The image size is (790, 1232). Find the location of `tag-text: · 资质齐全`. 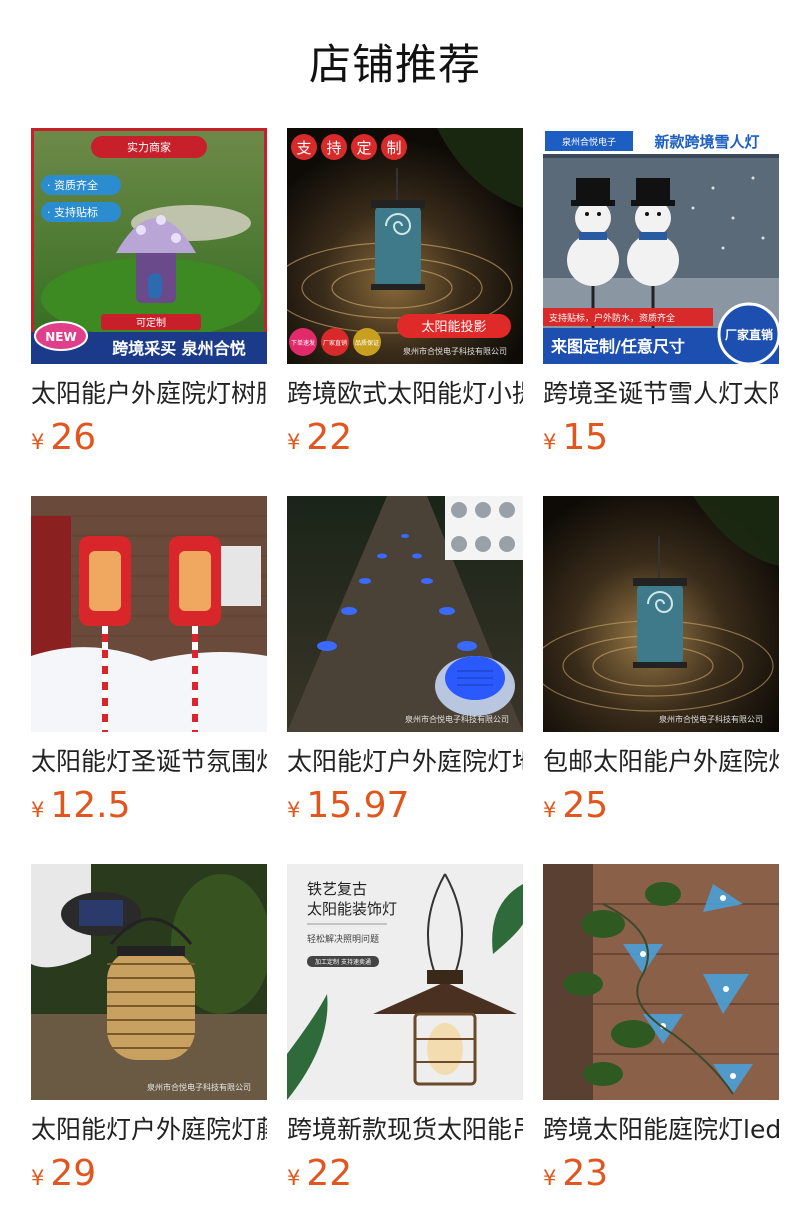

tag-text: · 资质齐全 is located at coordinates (72, 185).